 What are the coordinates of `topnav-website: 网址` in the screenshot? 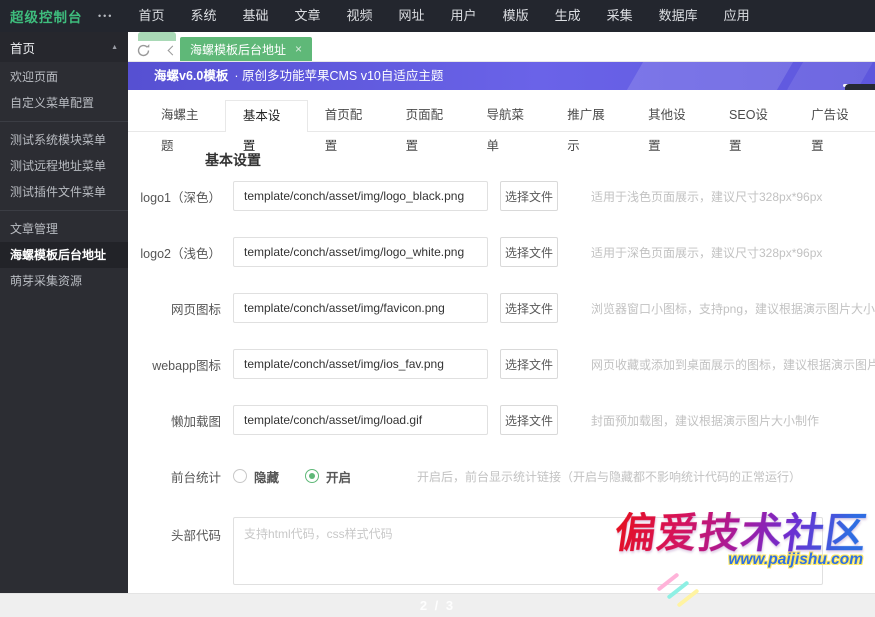 It's located at (412, 16).